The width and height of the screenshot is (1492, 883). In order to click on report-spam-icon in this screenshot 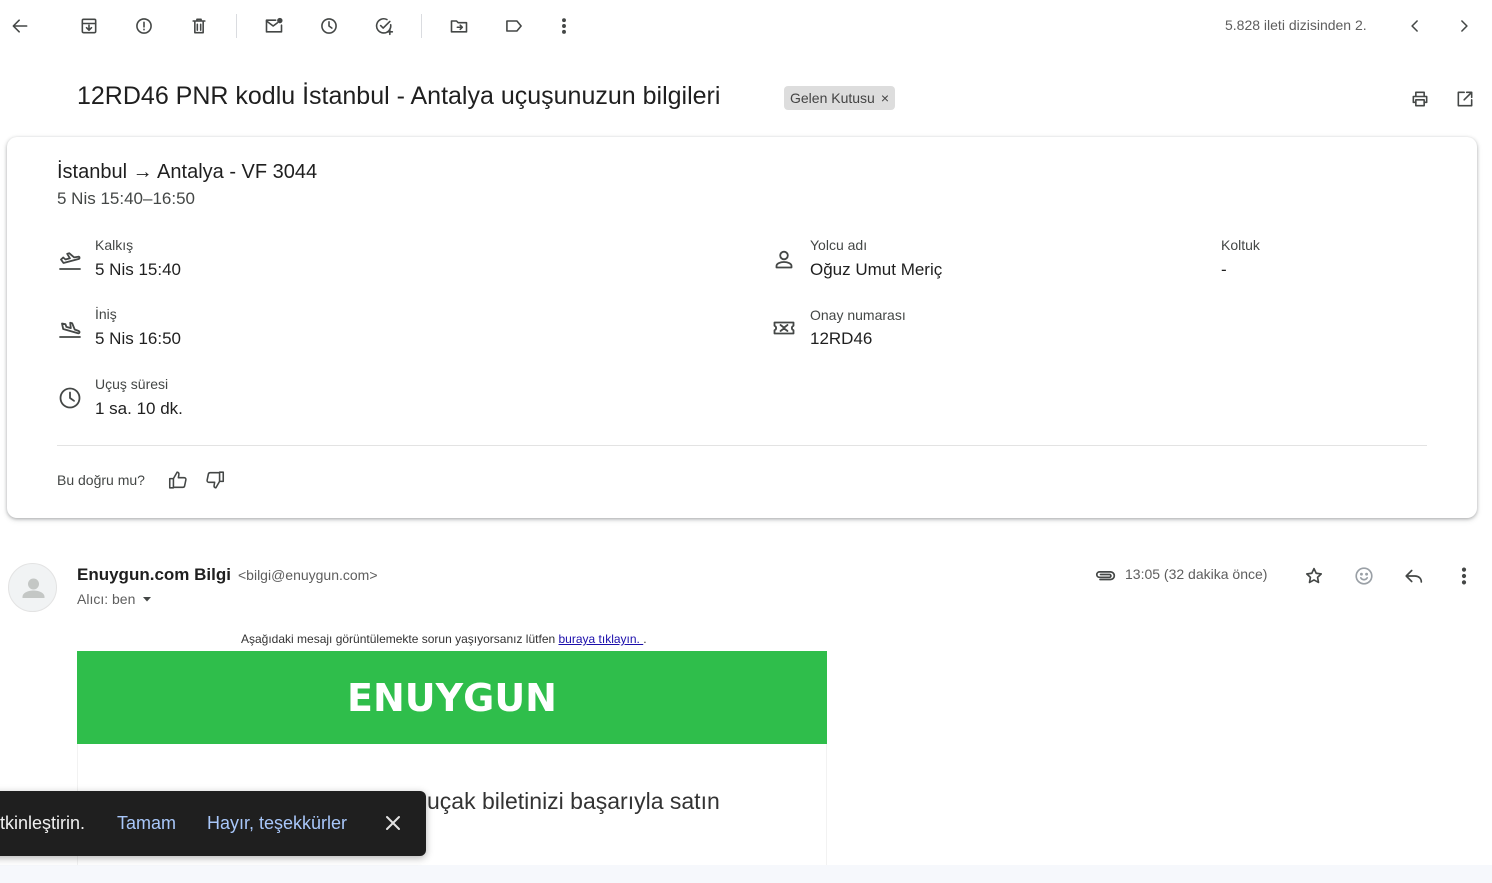, I will do `click(144, 26)`.